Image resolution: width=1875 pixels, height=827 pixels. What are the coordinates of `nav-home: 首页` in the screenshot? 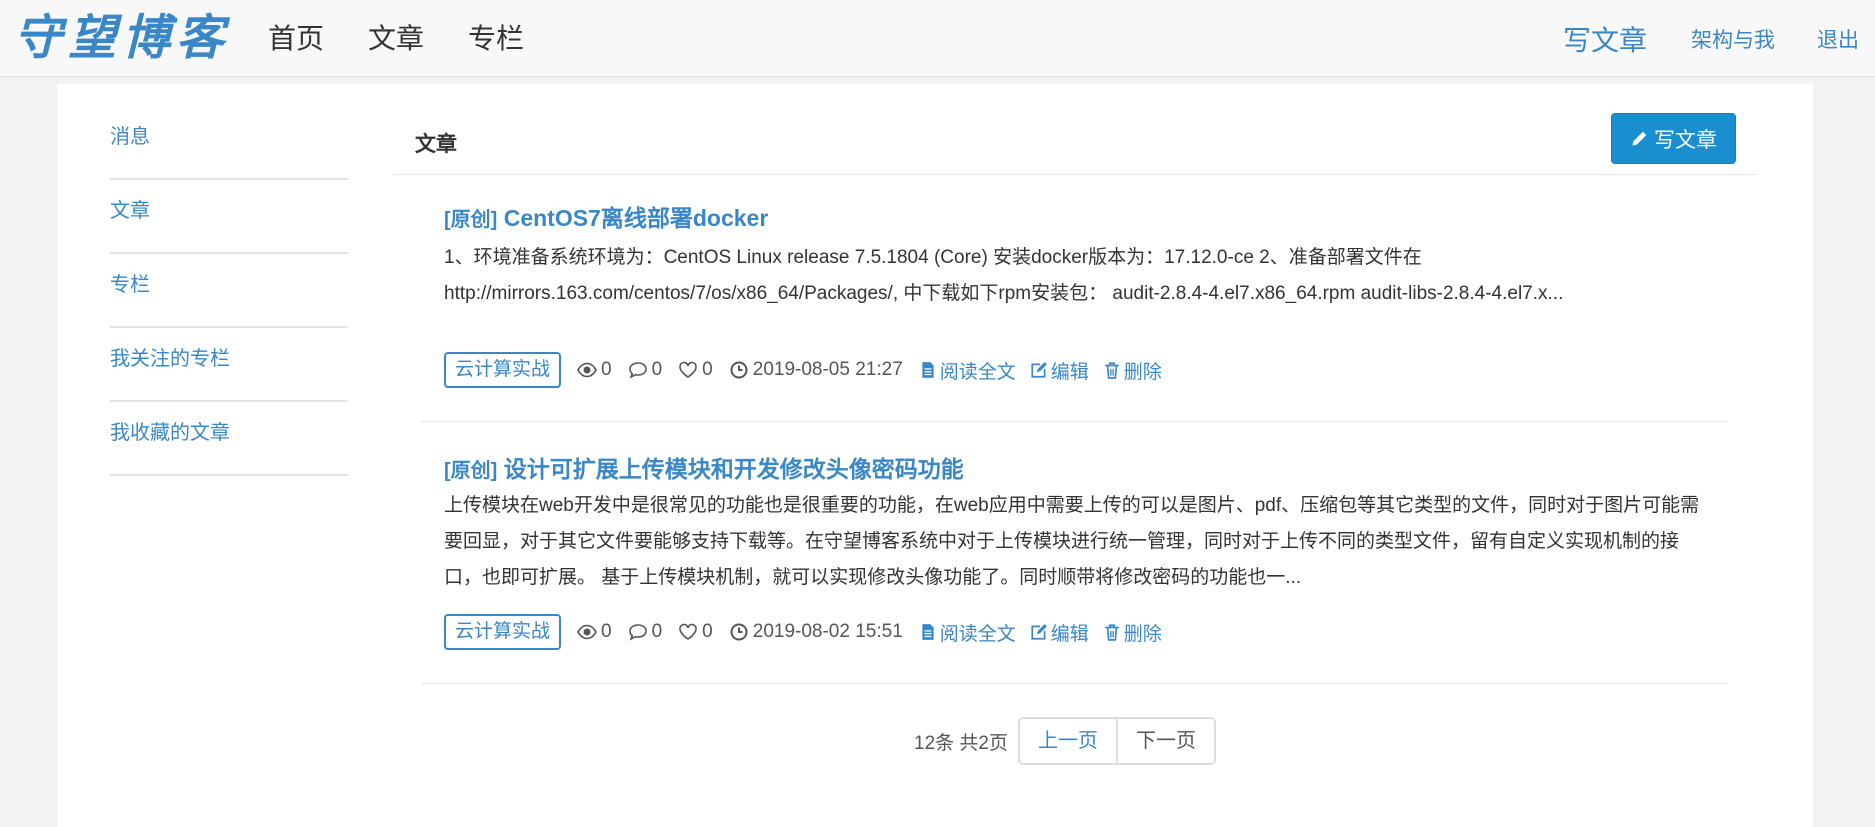 It's located at (296, 38).